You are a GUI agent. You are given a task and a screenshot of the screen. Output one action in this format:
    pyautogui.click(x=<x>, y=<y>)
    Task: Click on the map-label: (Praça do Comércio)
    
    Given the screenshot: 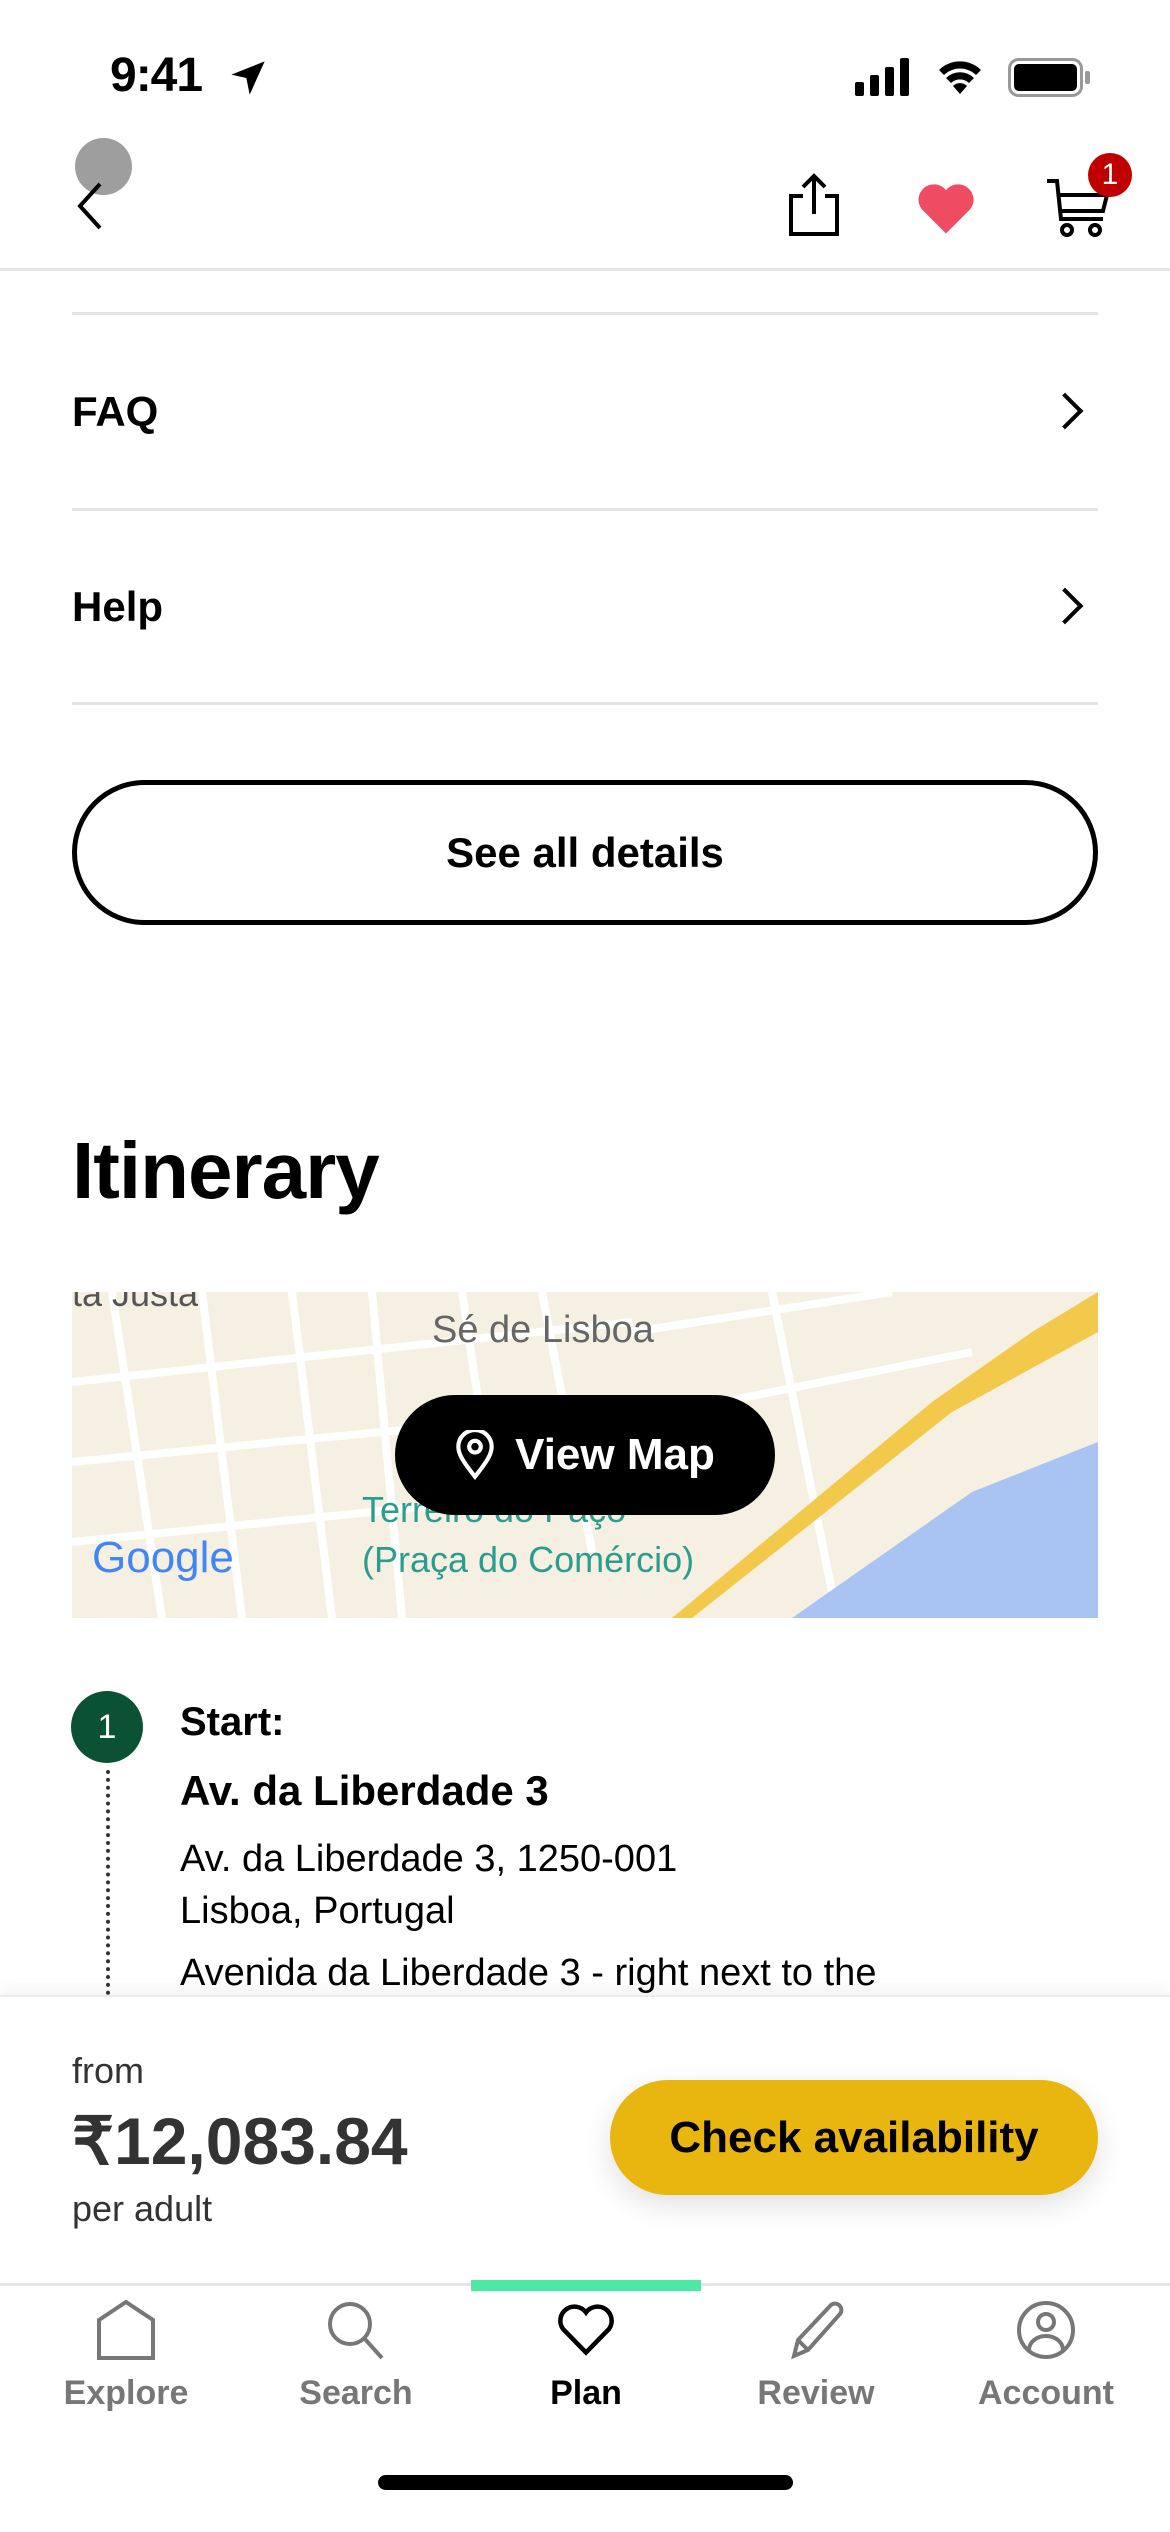 What is the action you would take?
    pyautogui.click(x=528, y=1559)
    